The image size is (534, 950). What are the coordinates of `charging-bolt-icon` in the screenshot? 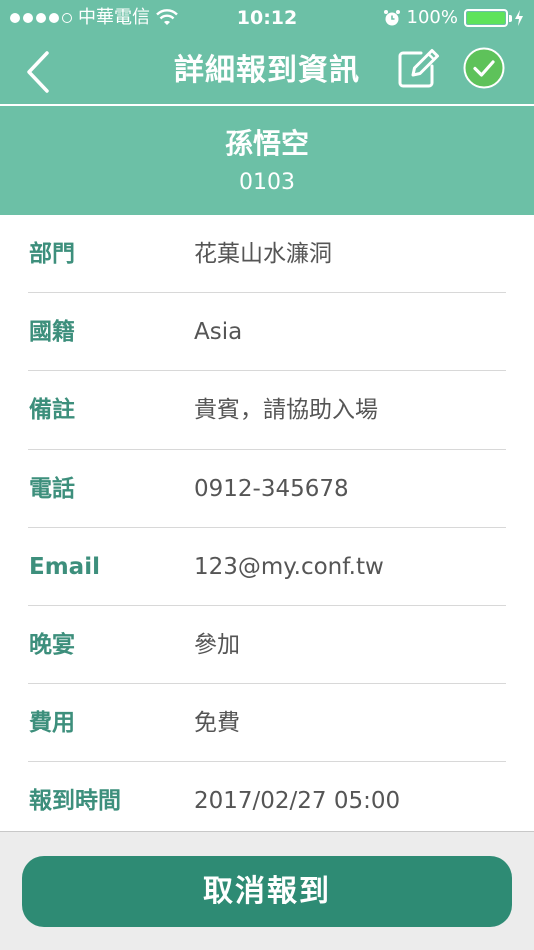 It's located at (519, 18).